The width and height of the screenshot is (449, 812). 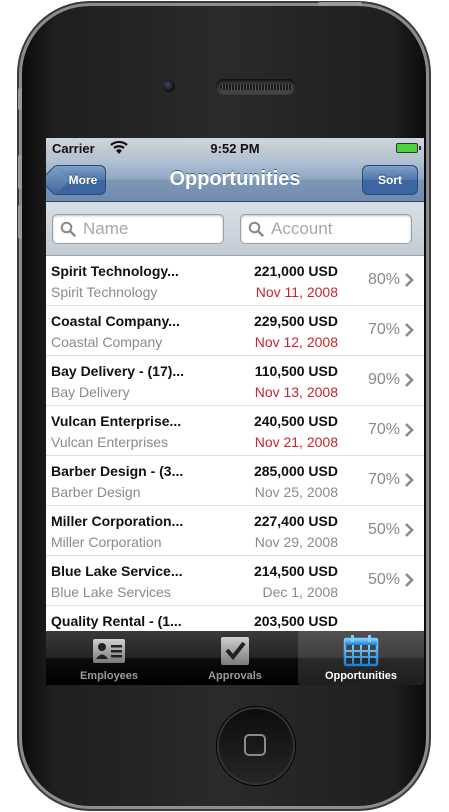 I want to click on tab-label: Opportunities, so click(x=361, y=676).